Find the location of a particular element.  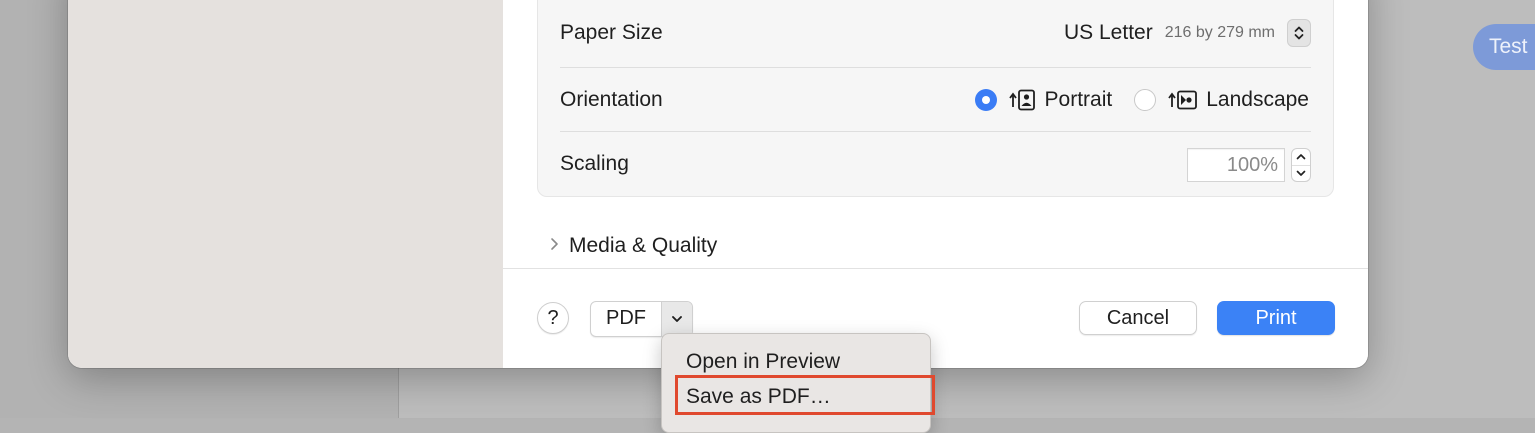

portrait-radio is located at coordinates (985, 100).